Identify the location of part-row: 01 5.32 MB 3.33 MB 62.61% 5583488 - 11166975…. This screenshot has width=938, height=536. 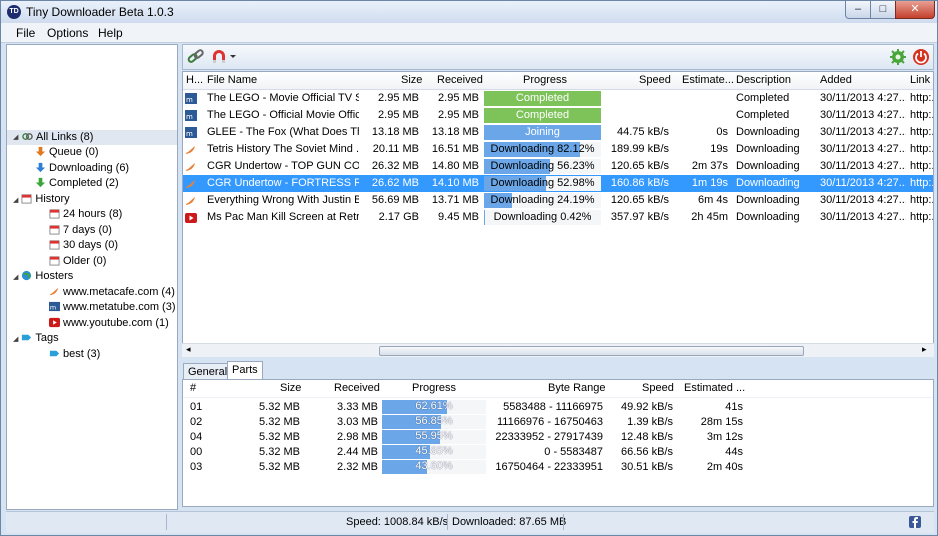
(558, 407).